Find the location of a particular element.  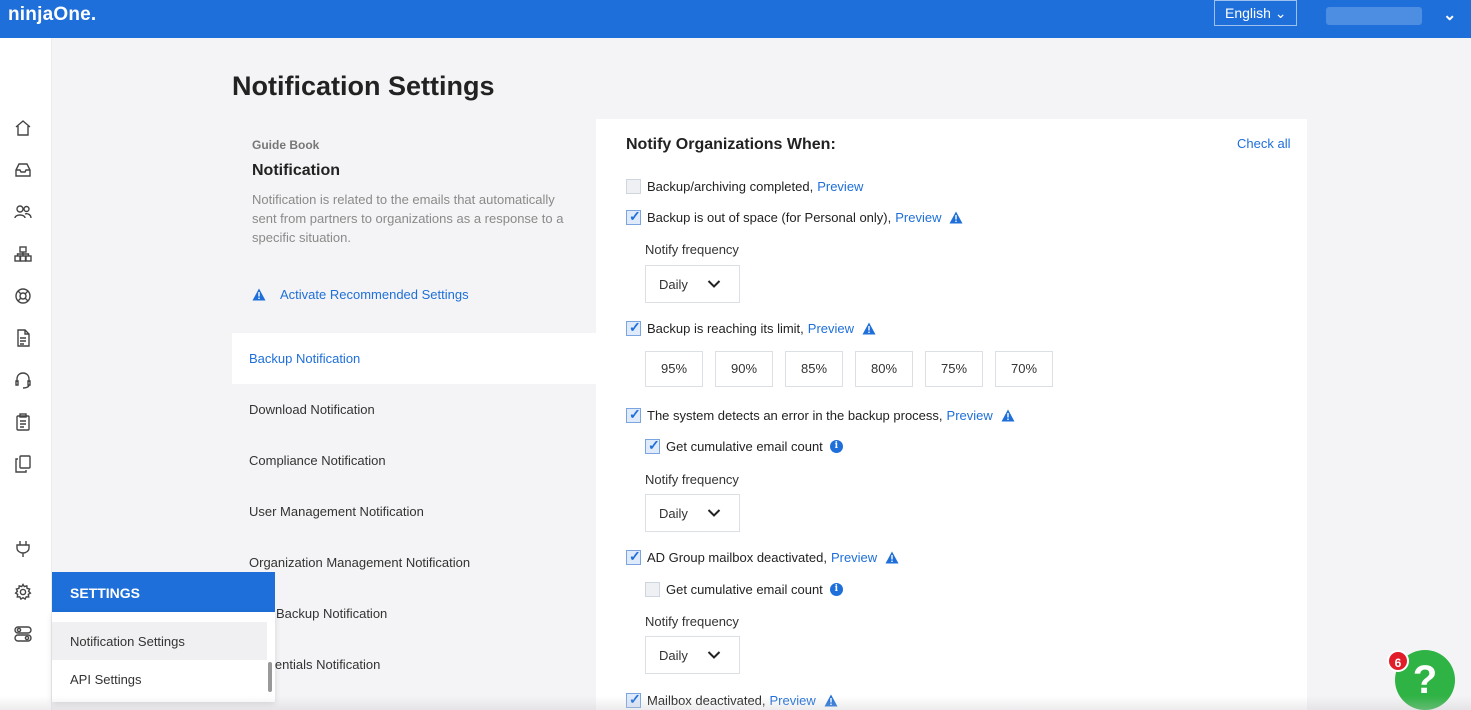

label-mailbox-deactivated: Mailbox deactivated, is located at coordinates (706, 700).